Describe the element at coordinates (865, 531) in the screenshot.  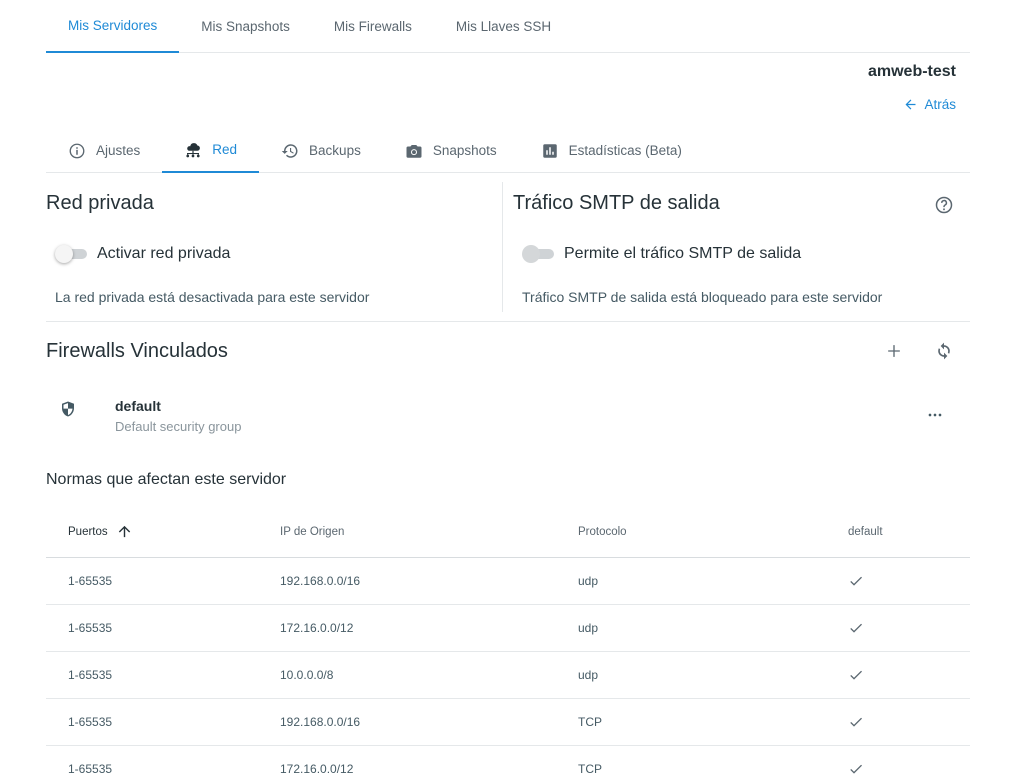
I see `column-header-default: default` at that location.